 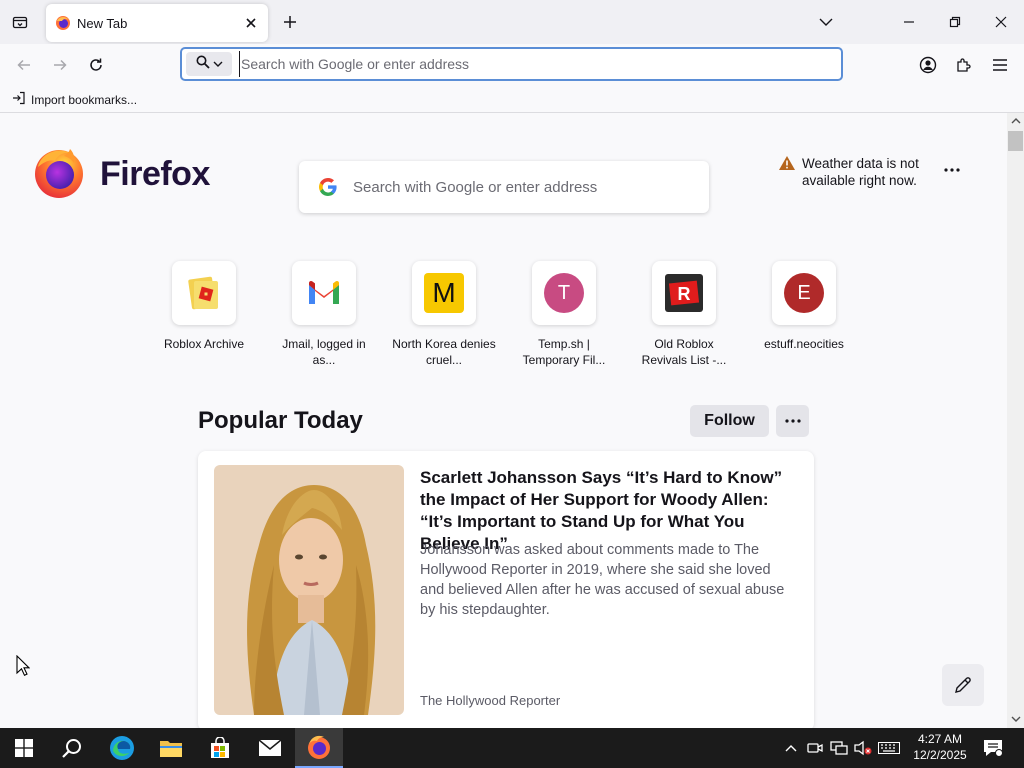 I want to click on navigation-toolbar, so click(x=512, y=65).